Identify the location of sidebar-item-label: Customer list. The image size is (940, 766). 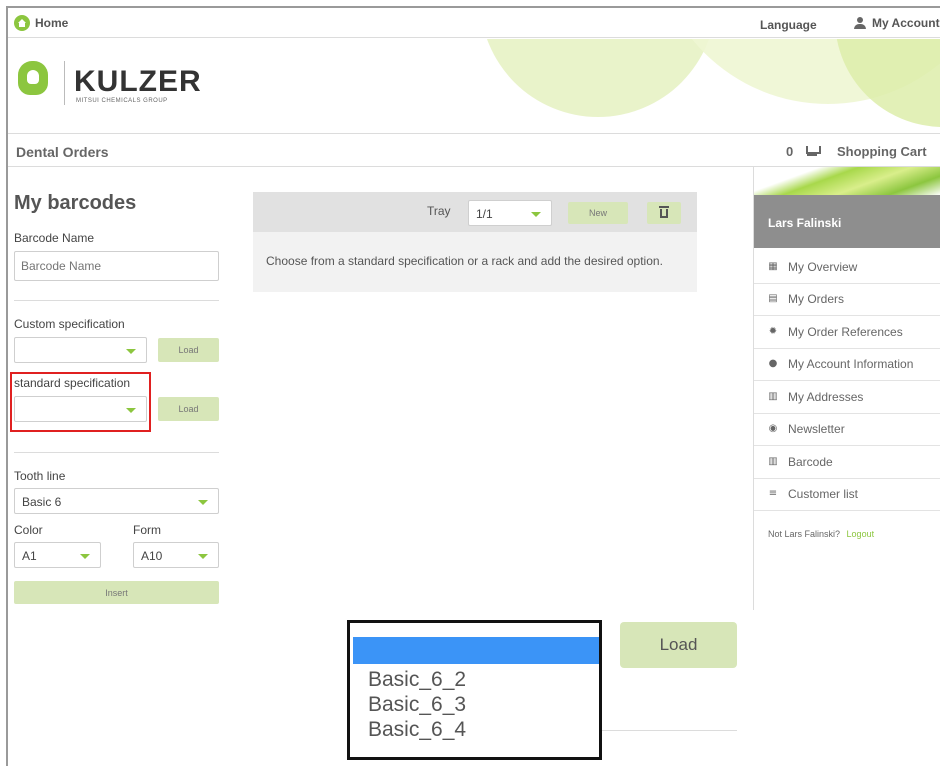
(823, 494).